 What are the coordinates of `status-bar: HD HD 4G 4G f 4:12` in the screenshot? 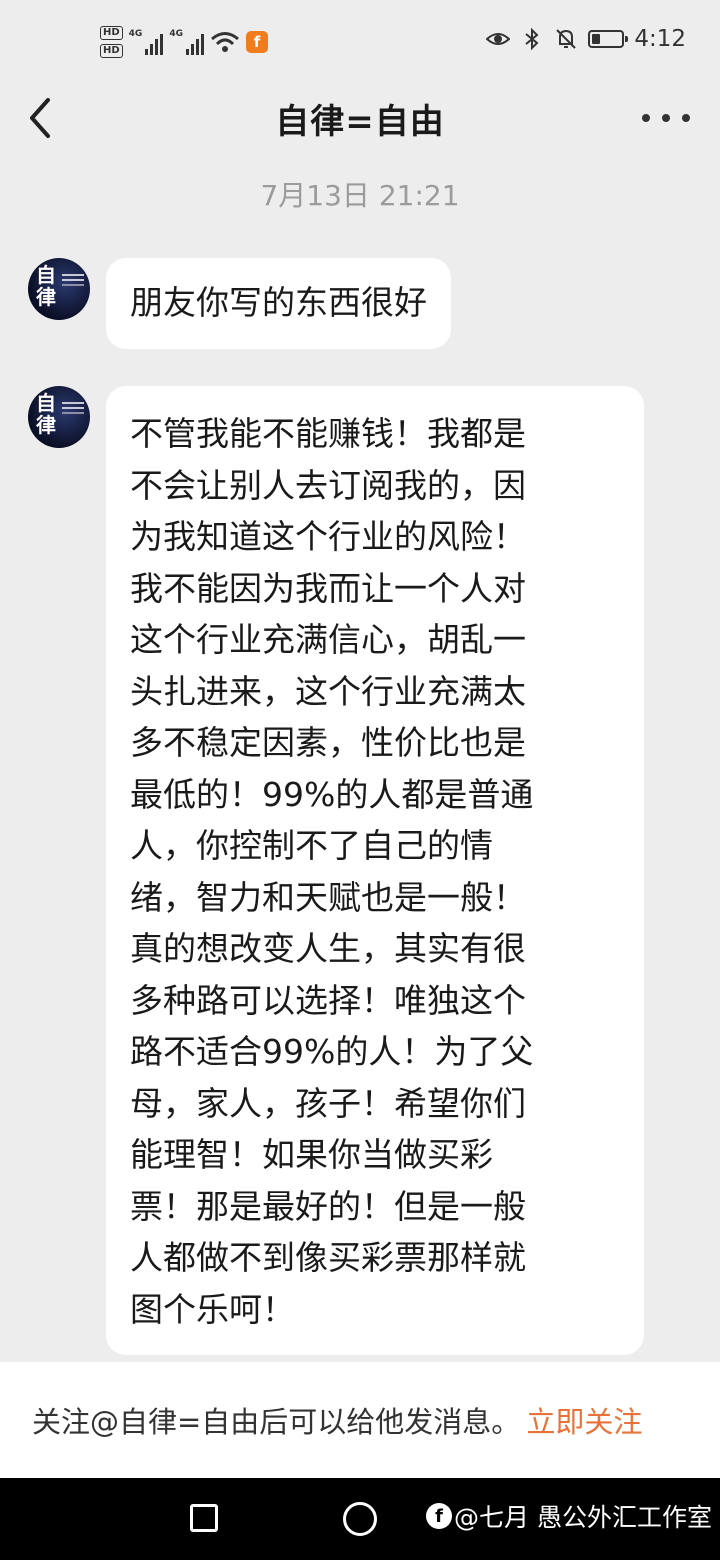 It's located at (360, 40).